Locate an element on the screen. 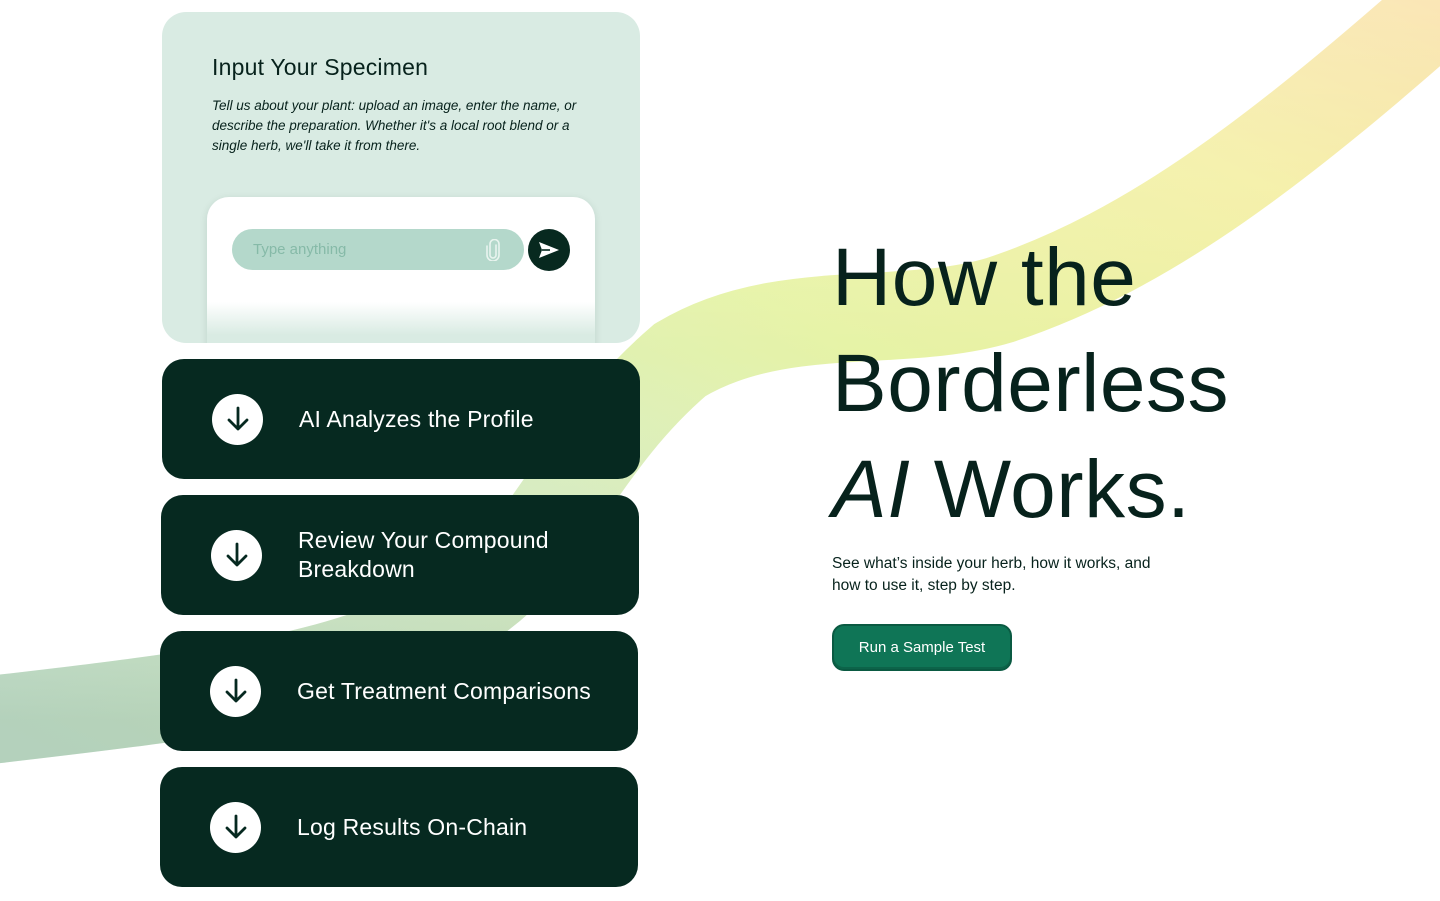 Image resolution: width=1440 pixels, height=901 pixels. specimen-card-title: Input Your Specimen is located at coordinates (320, 67).